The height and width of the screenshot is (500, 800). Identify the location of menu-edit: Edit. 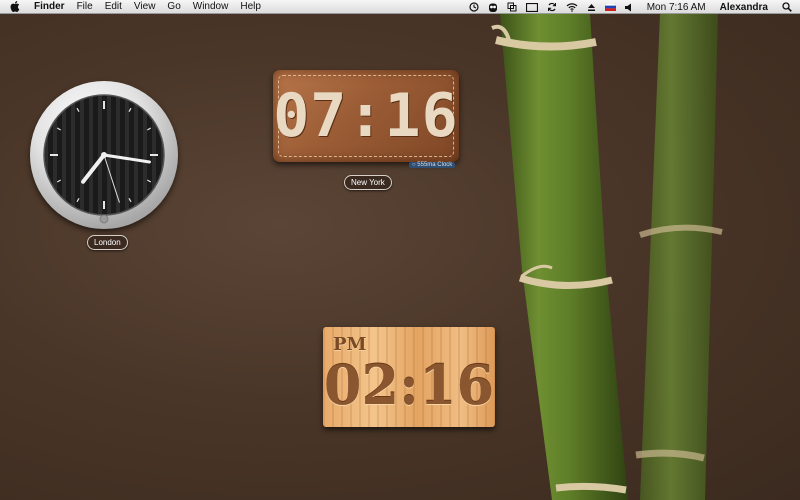
(113, 6).